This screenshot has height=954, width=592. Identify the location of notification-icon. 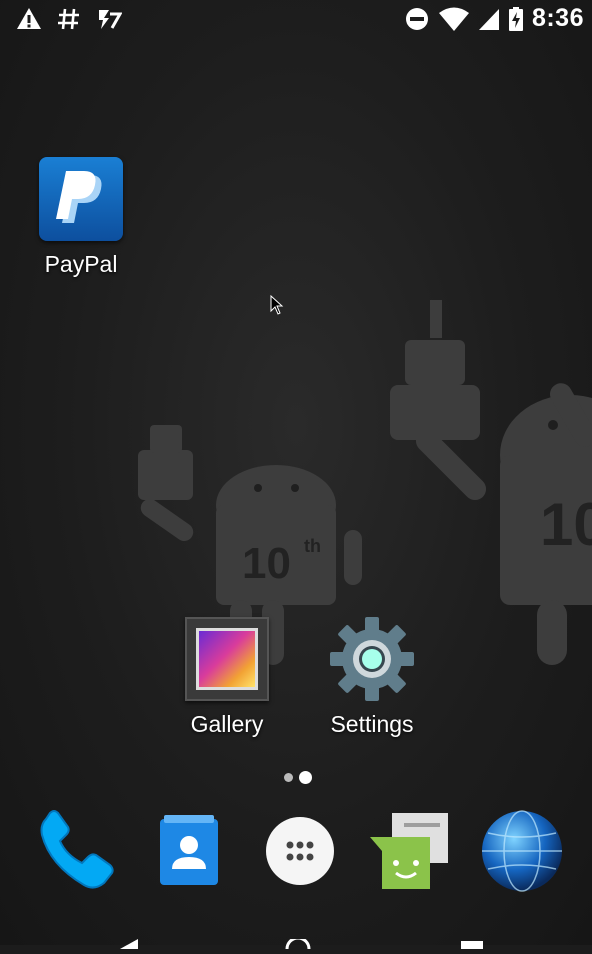
(109, 19).